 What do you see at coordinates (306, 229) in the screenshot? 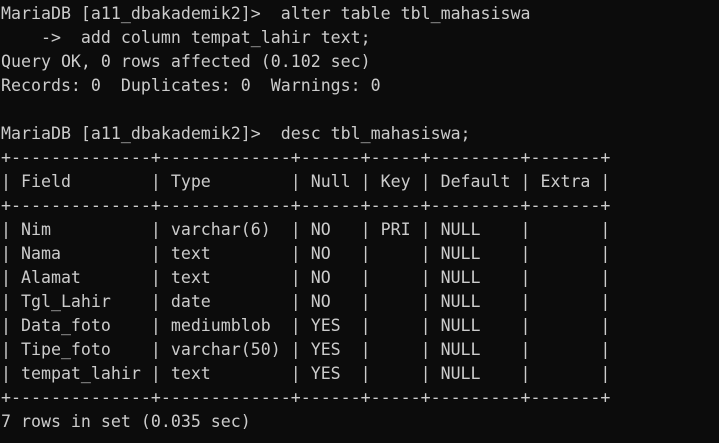
I see `table-row: | Nim | varchar(6) | NO | PRI | NULL | |` at bounding box center [306, 229].